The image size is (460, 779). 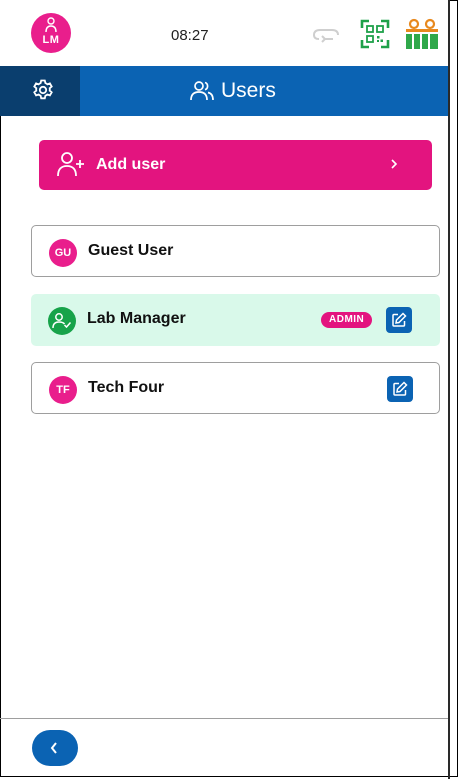 I want to click on qr-scanner-icon, so click(x=375, y=34).